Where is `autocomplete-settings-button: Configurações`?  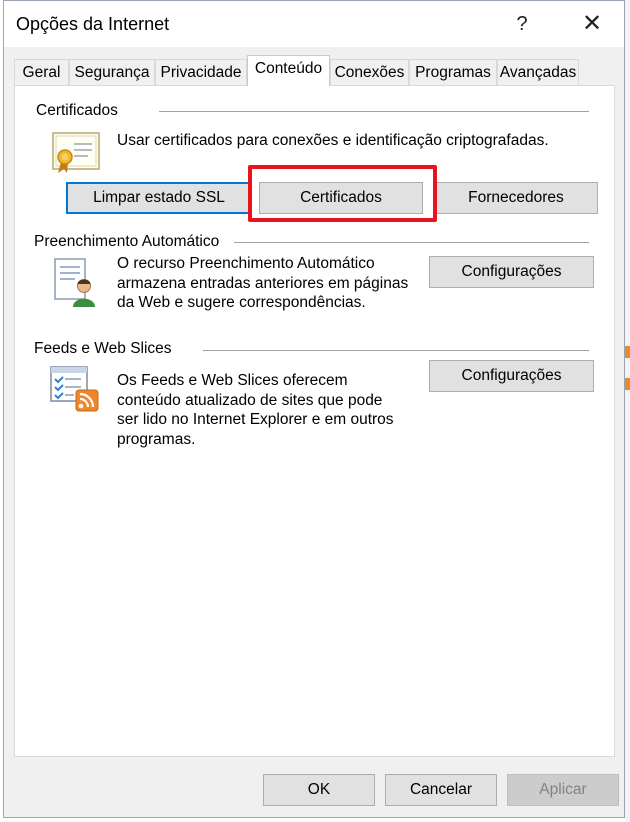
autocomplete-settings-button: Configurações is located at coordinates (511, 272).